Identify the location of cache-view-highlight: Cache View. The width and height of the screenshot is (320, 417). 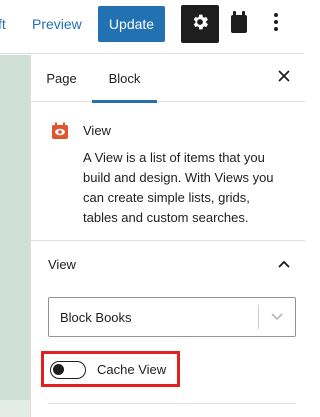
(110, 369).